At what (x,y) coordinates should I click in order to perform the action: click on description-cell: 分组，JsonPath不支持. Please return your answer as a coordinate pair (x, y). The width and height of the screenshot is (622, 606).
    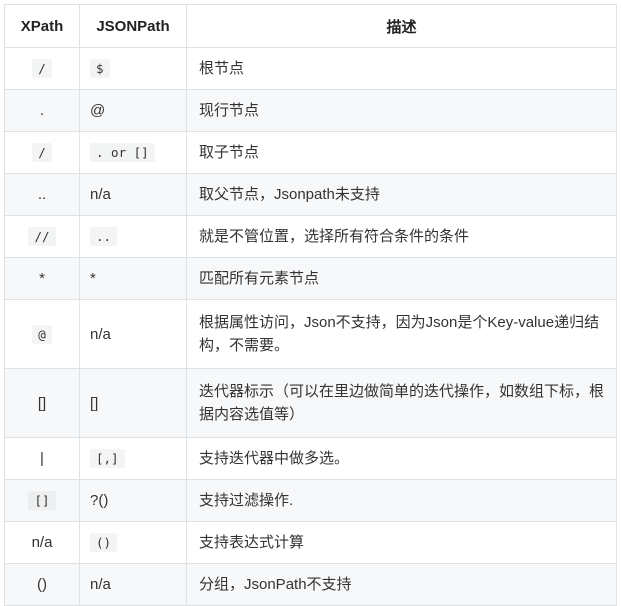
    Looking at the image, I should click on (401, 584).